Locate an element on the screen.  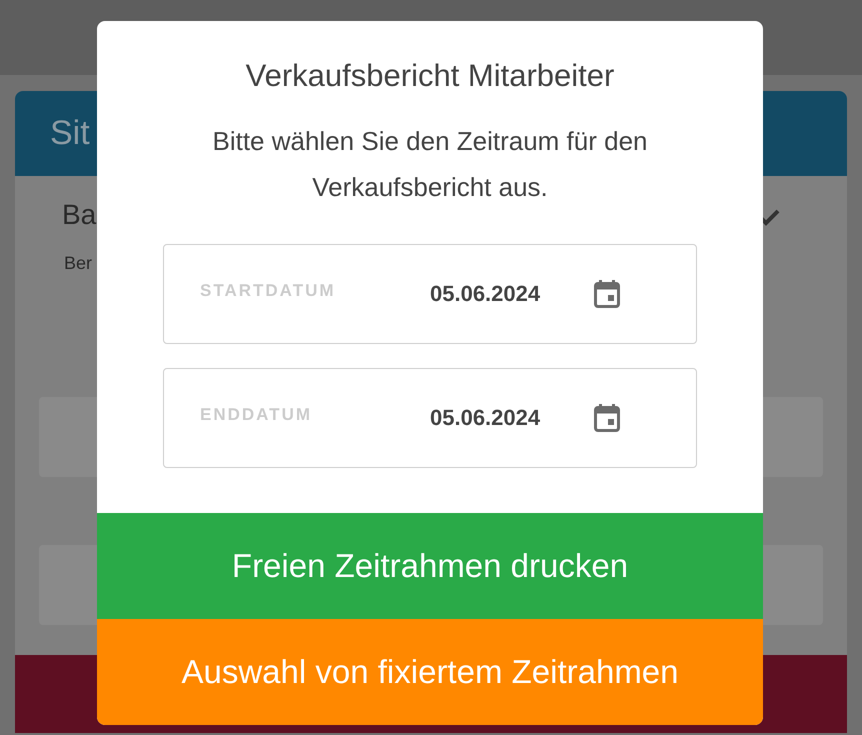
item-title: Ba is located at coordinates (79, 215).